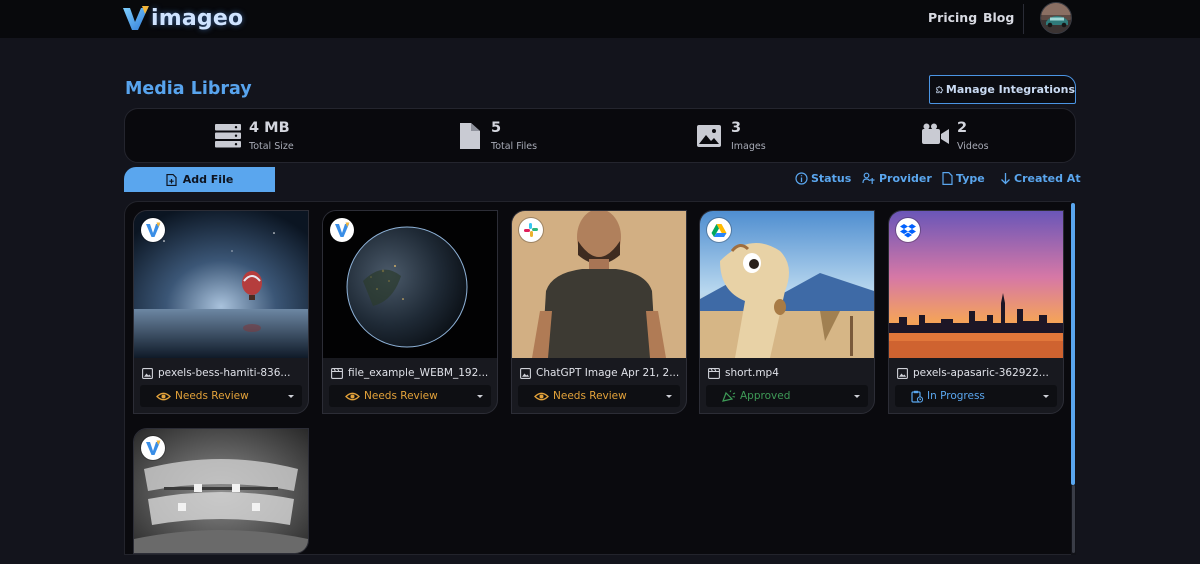 This screenshot has width=1200, height=564. What do you see at coordinates (1023, 19) in the screenshot?
I see `nav-divider` at bounding box center [1023, 19].